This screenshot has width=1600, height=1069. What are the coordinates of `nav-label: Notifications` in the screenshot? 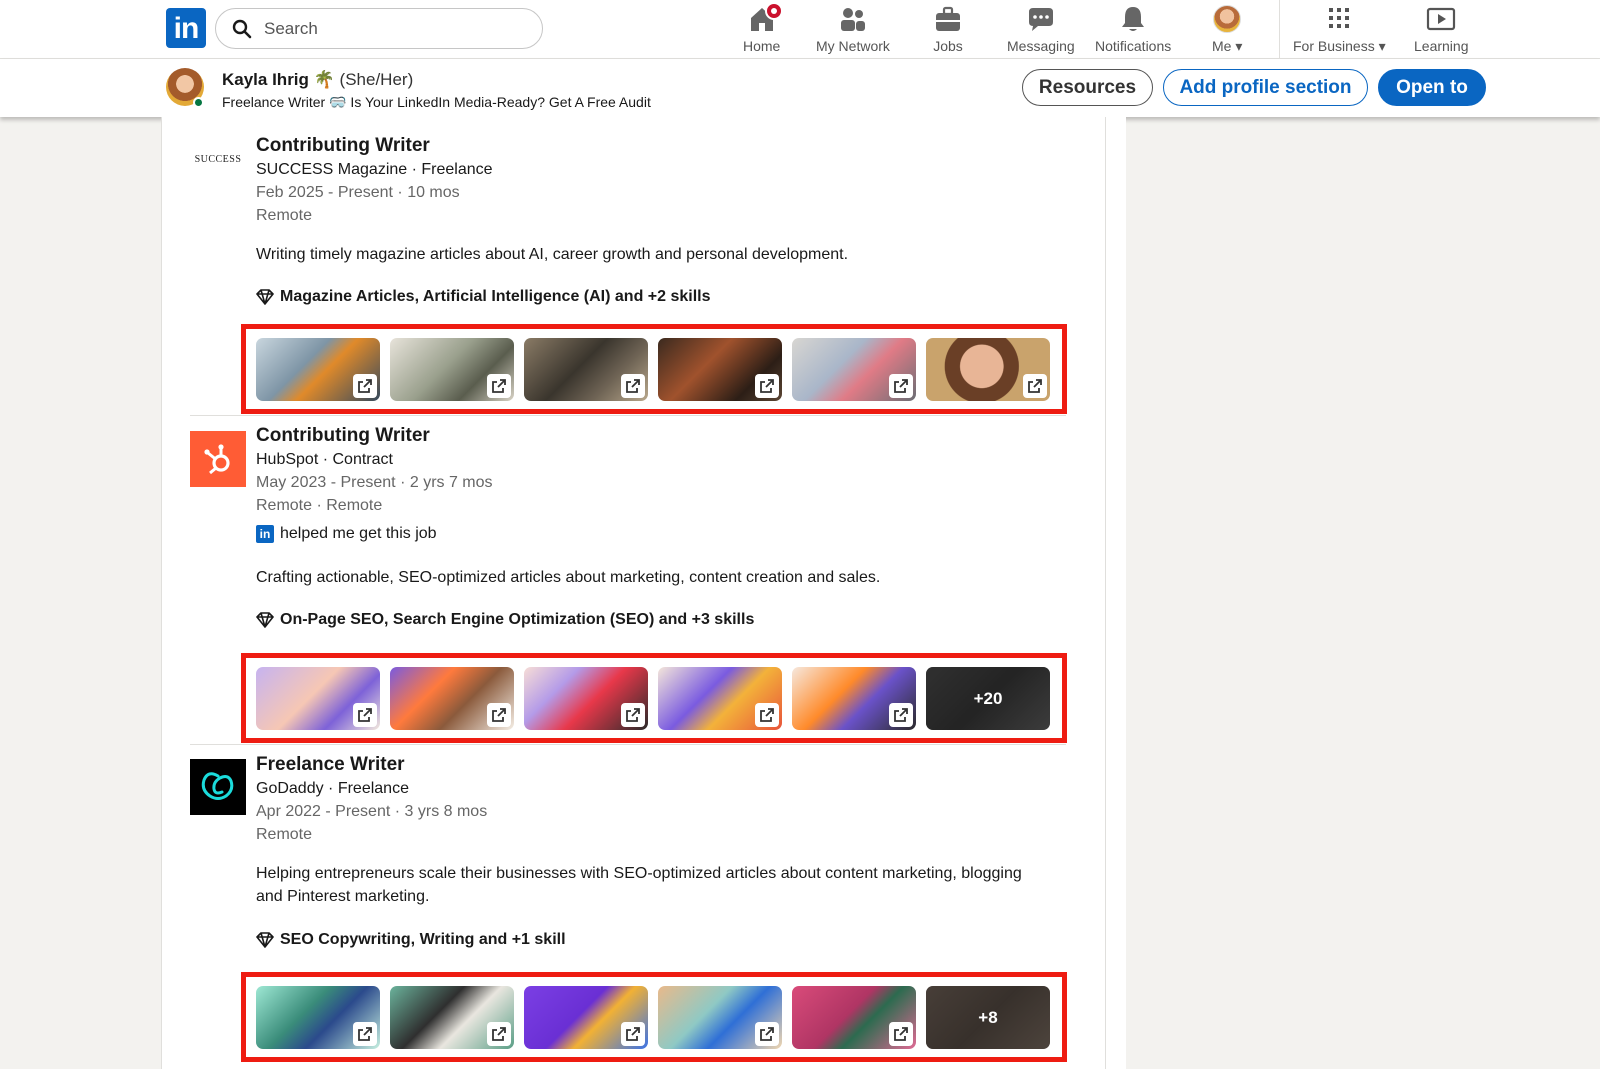 It's located at (1133, 46).